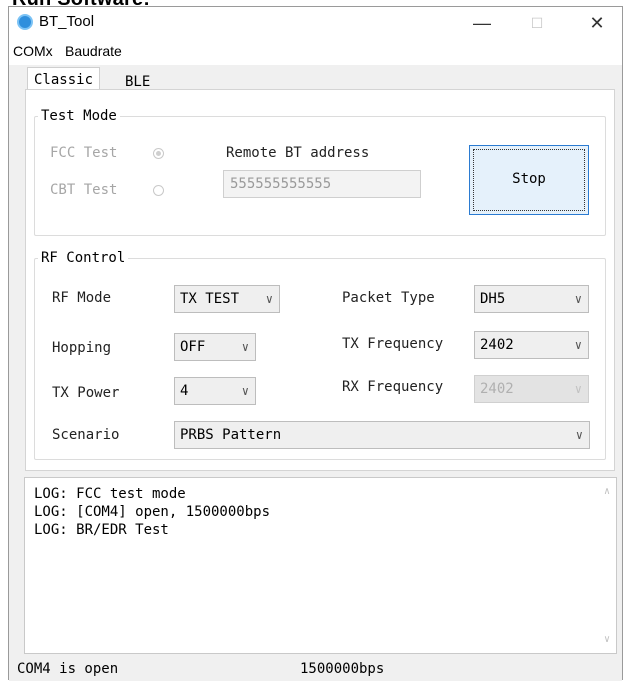 The width and height of the screenshot is (625, 684). I want to click on scroll-down-icon: ∨, so click(607, 640).